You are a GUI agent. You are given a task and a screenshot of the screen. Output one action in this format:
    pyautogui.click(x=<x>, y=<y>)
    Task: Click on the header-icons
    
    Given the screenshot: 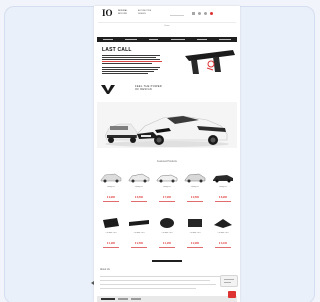 What is the action you would take?
    pyautogui.click(x=202, y=14)
    